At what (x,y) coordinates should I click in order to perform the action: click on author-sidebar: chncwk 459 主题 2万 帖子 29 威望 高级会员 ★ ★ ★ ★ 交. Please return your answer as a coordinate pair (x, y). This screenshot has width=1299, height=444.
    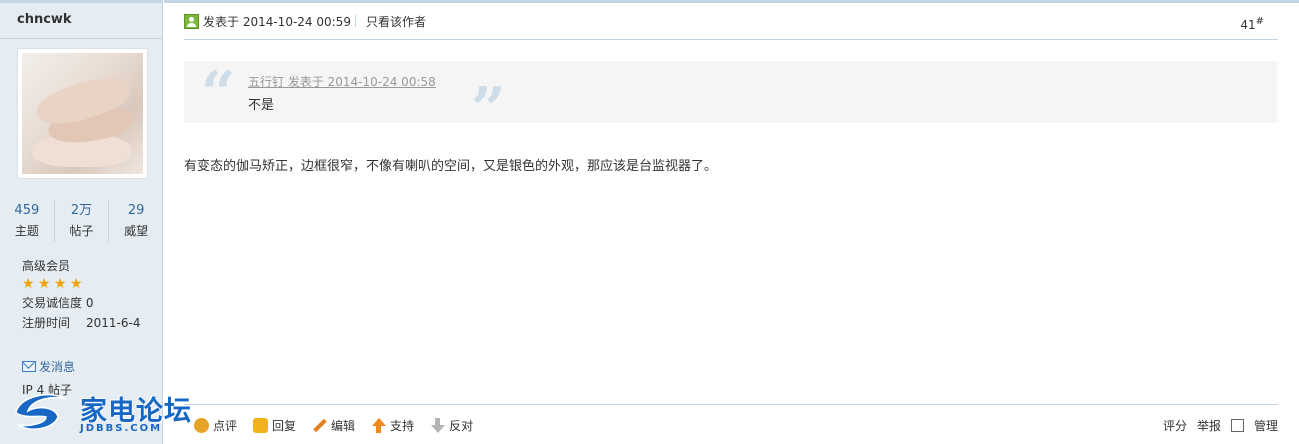
    Looking at the image, I should click on (81, 222).